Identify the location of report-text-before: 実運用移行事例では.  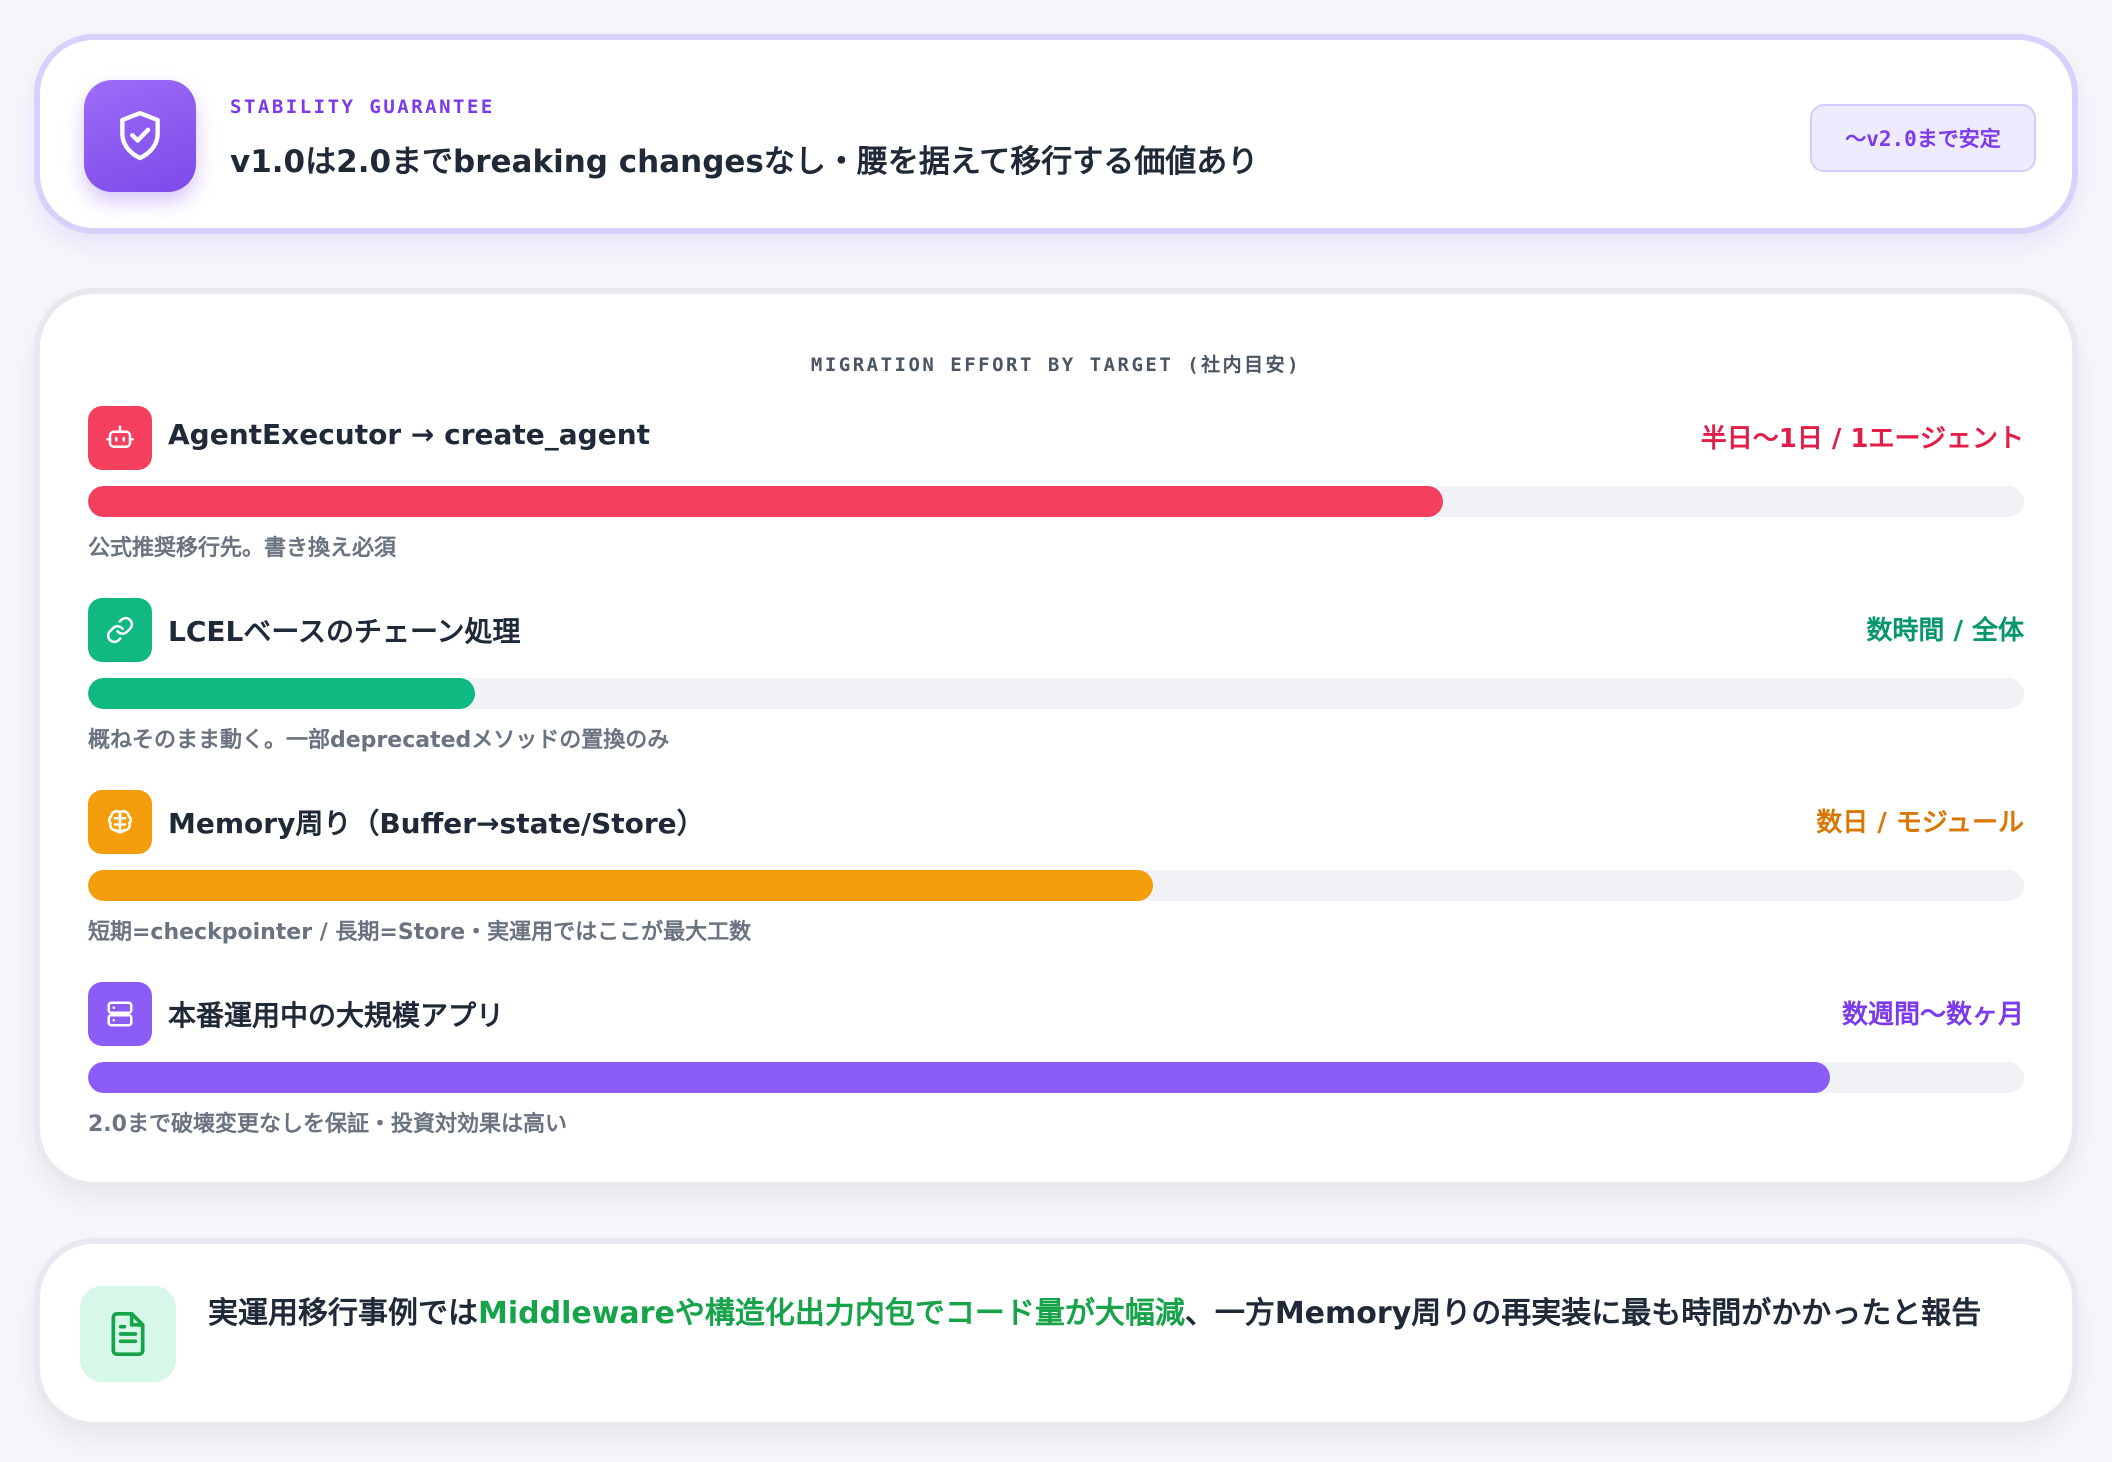
(343, 1313).